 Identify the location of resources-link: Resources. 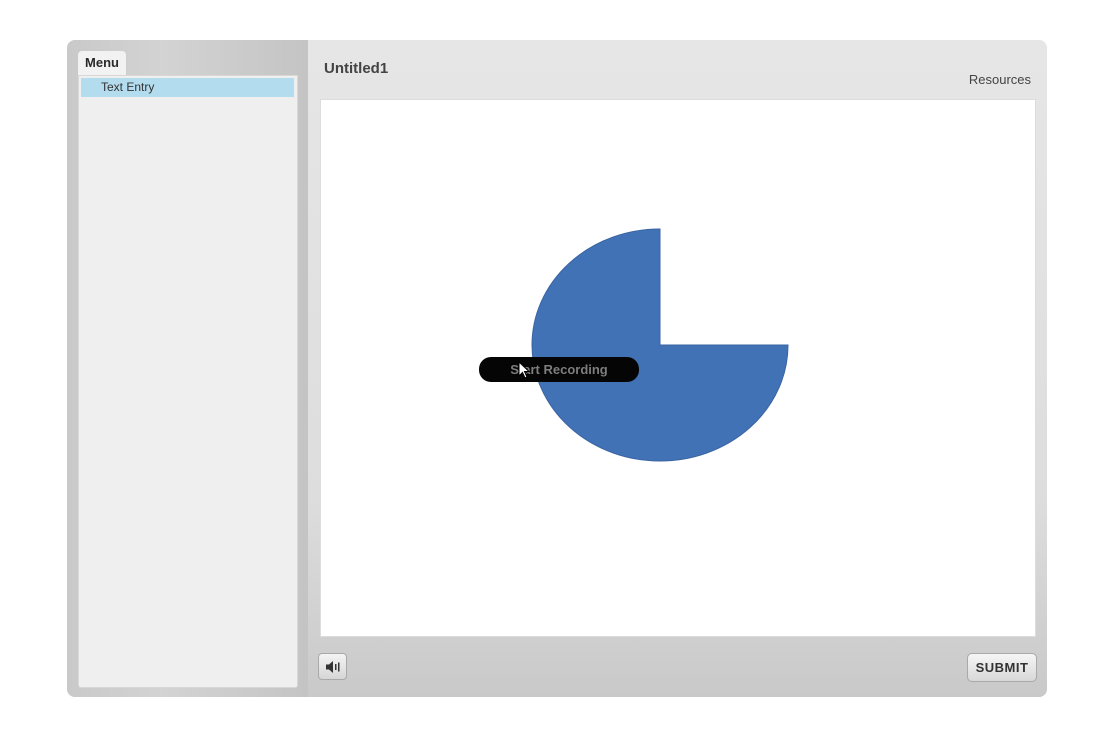
(1000, 79).